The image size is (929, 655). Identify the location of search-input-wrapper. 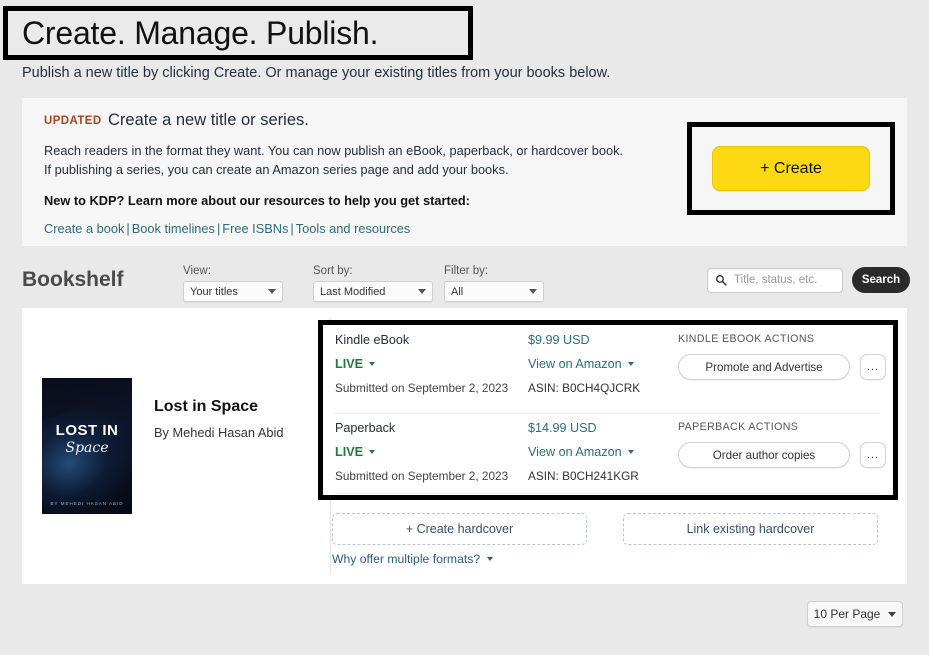
(798, 280).